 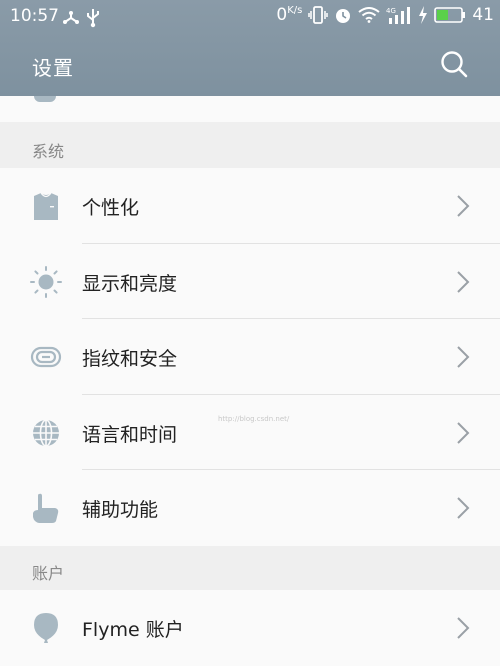 I want to click on charging-icon, so click(x=423, y=15).